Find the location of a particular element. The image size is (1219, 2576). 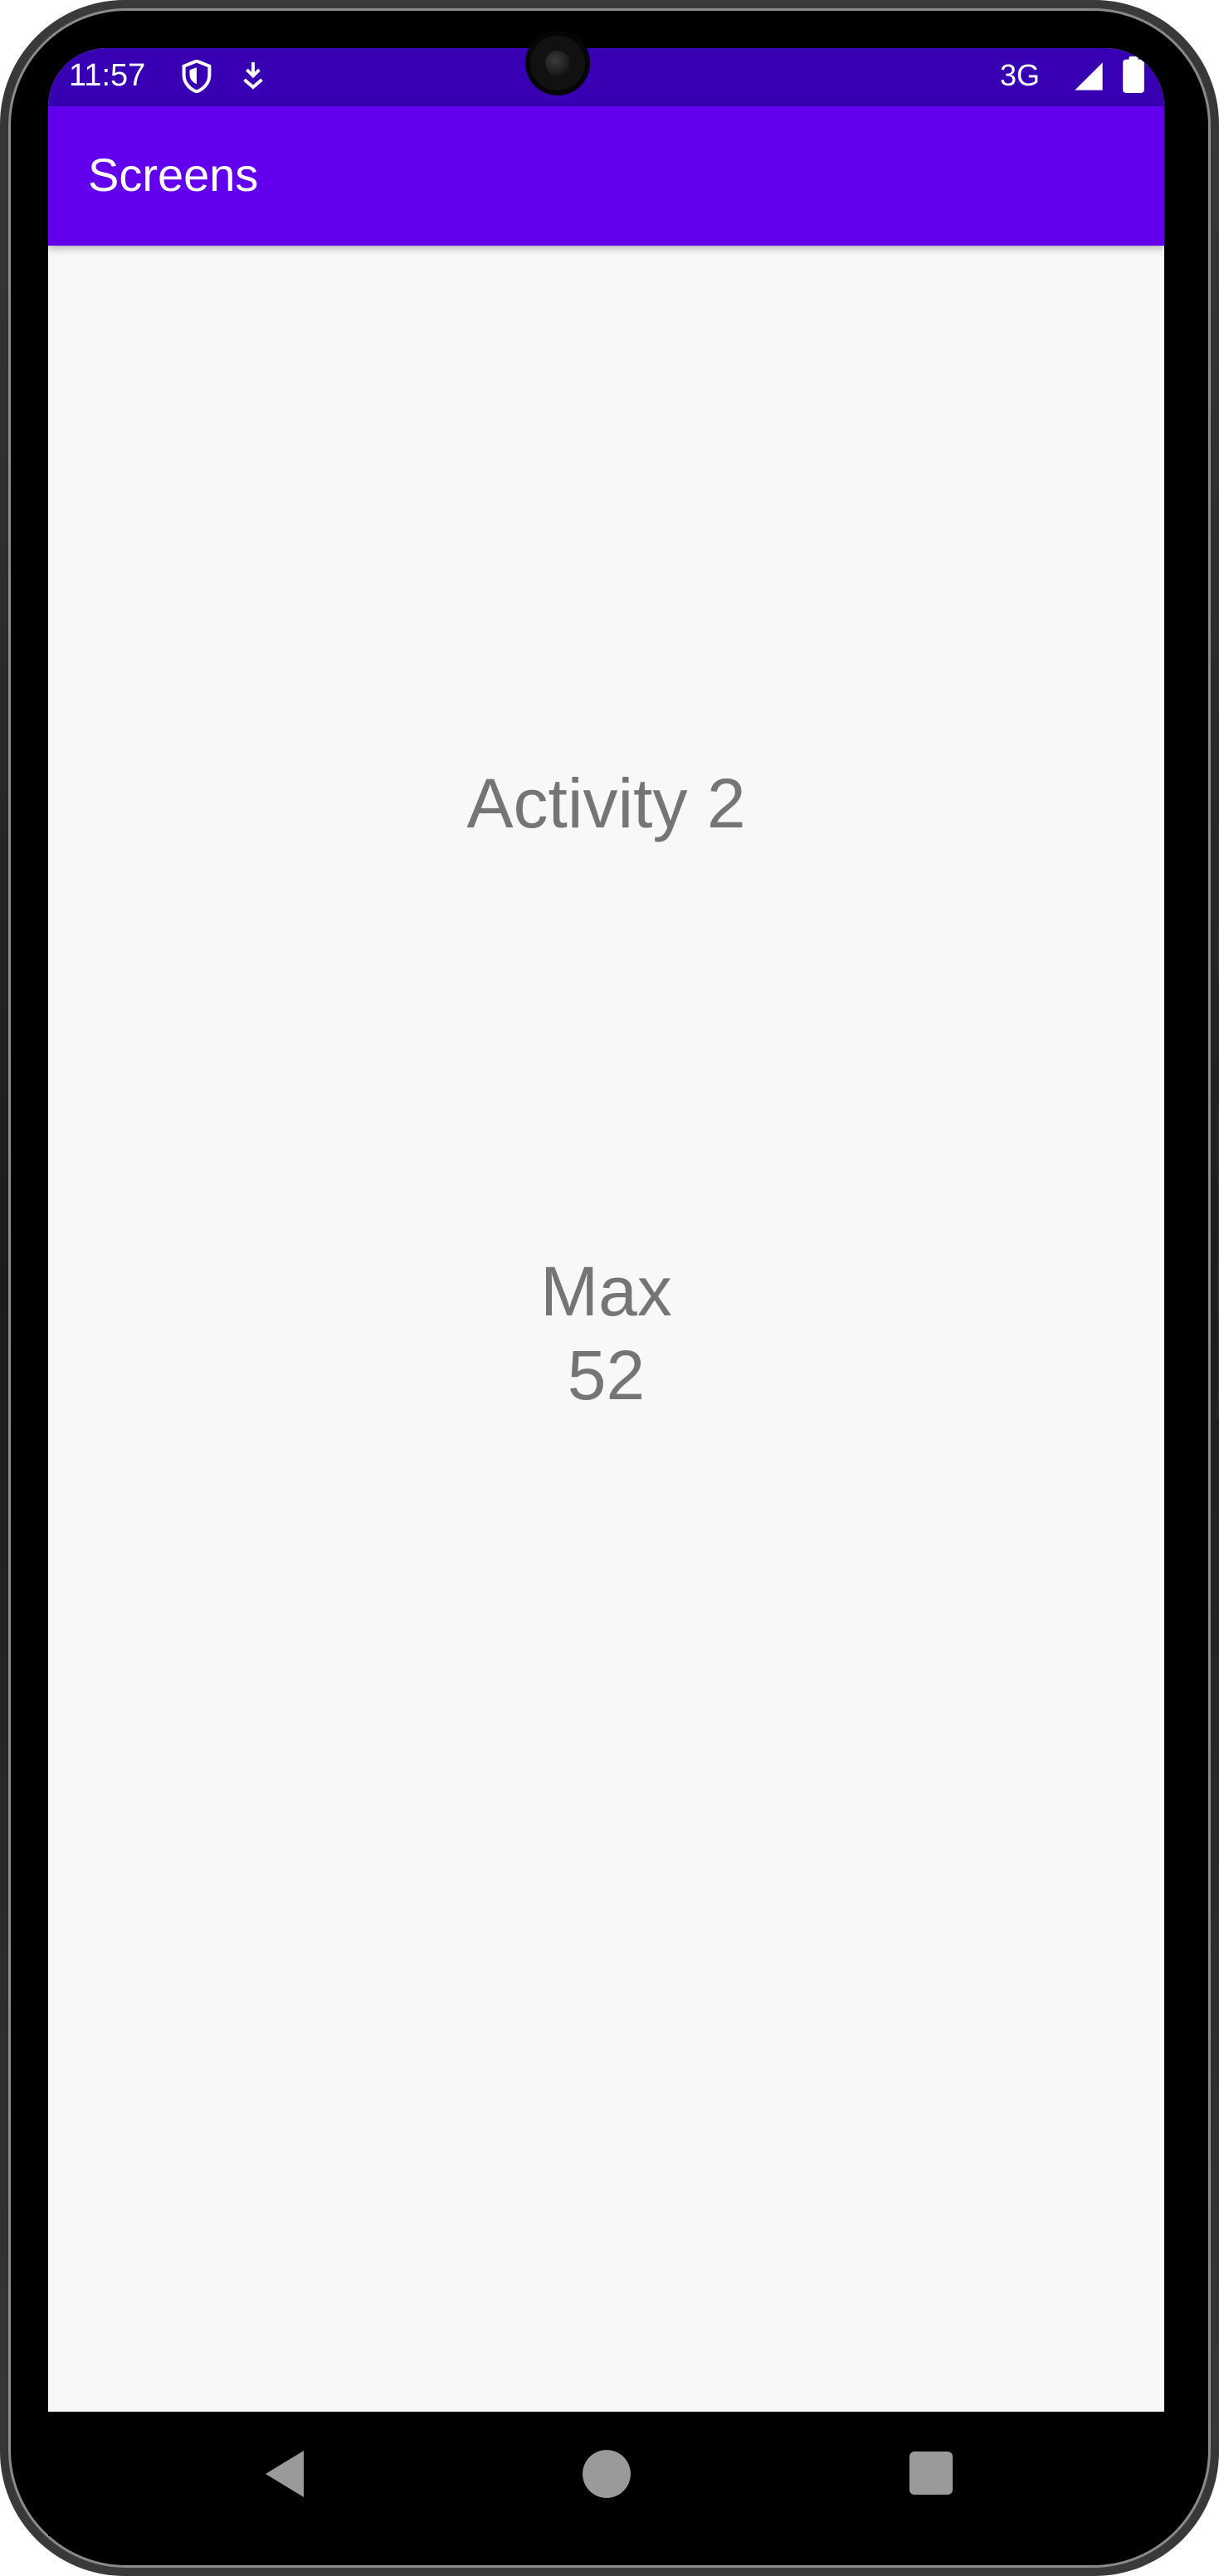

back-icon is located at coordinates (285, 2476).